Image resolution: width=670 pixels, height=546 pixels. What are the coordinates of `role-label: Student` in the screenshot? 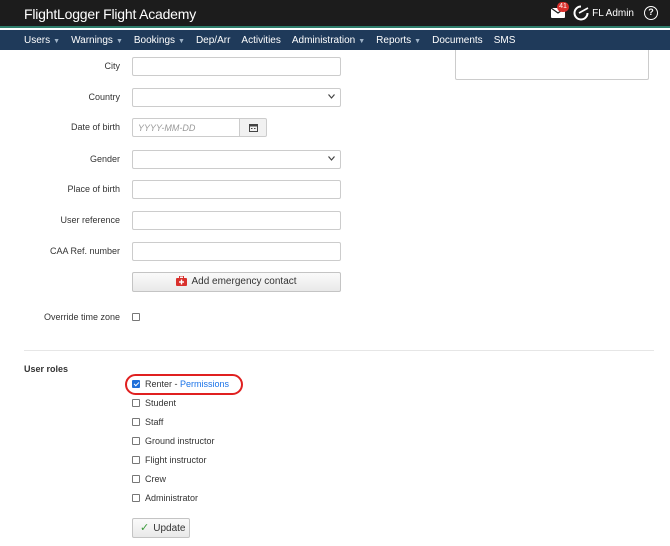 It's located at (160, 403).